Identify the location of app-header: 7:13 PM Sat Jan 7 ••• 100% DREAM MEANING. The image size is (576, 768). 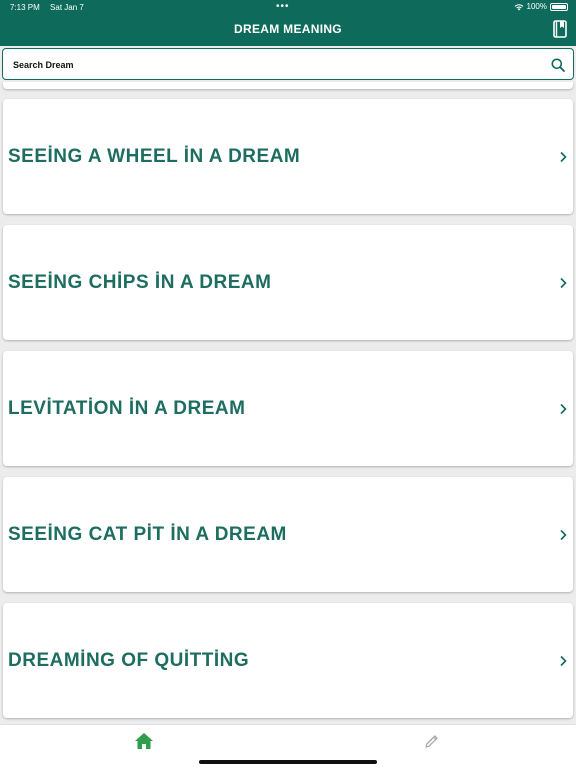
(288, 23).